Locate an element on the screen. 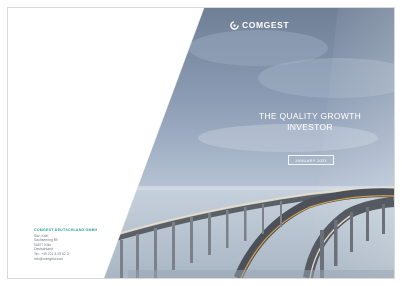  comgest-swirl-icon is located at coordinates (234, 25).